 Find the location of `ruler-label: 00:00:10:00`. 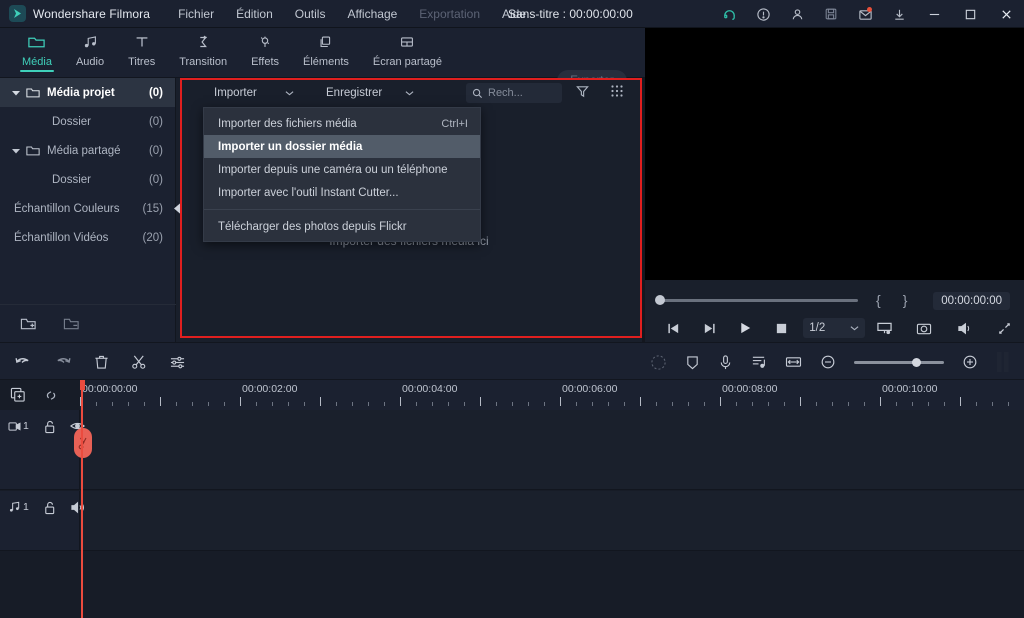

ruler-label: 00:00:10:00 is located at coordinates (910, 389).